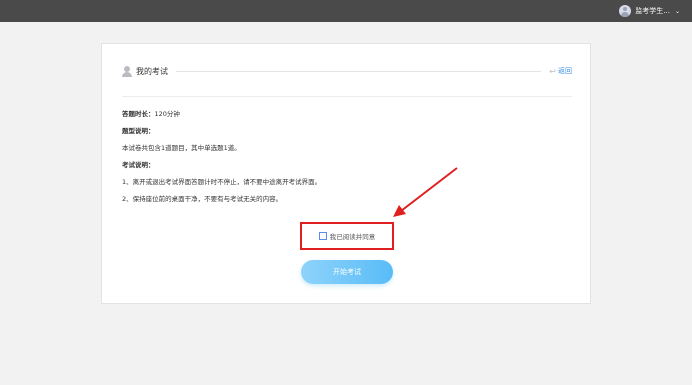 This screenshot has height=385, width=692. I want to click on card-header: 我的考试 ↩ 返回, so click(347, 71).